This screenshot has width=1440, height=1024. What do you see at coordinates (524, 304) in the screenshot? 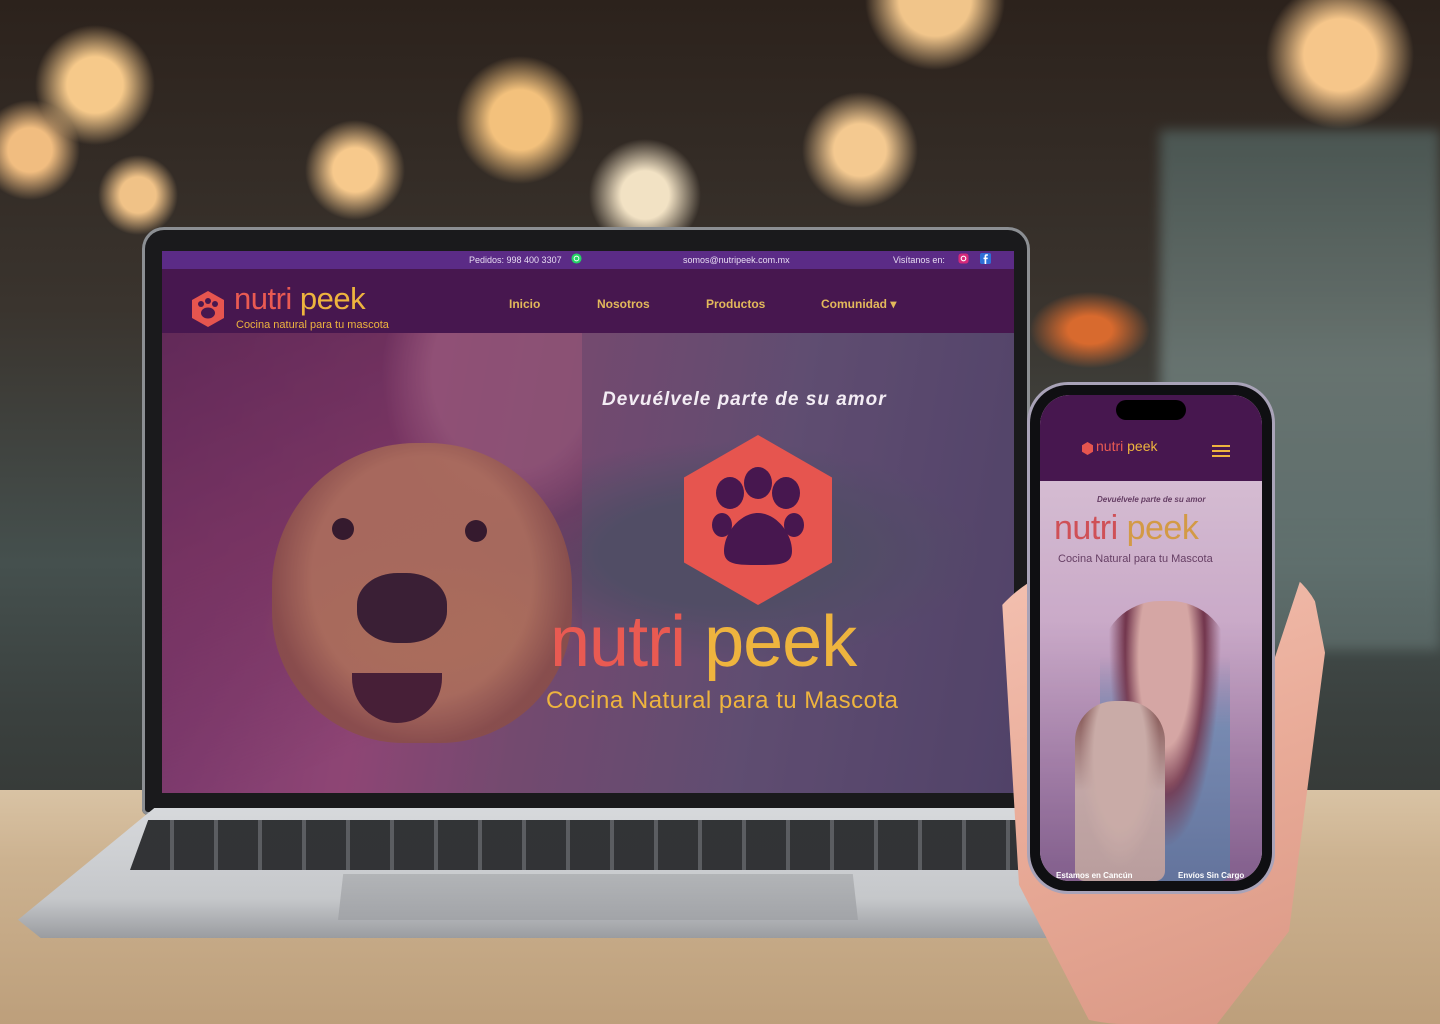
I see `nav-inicio: Inicio` at bounding box center [524, 304].